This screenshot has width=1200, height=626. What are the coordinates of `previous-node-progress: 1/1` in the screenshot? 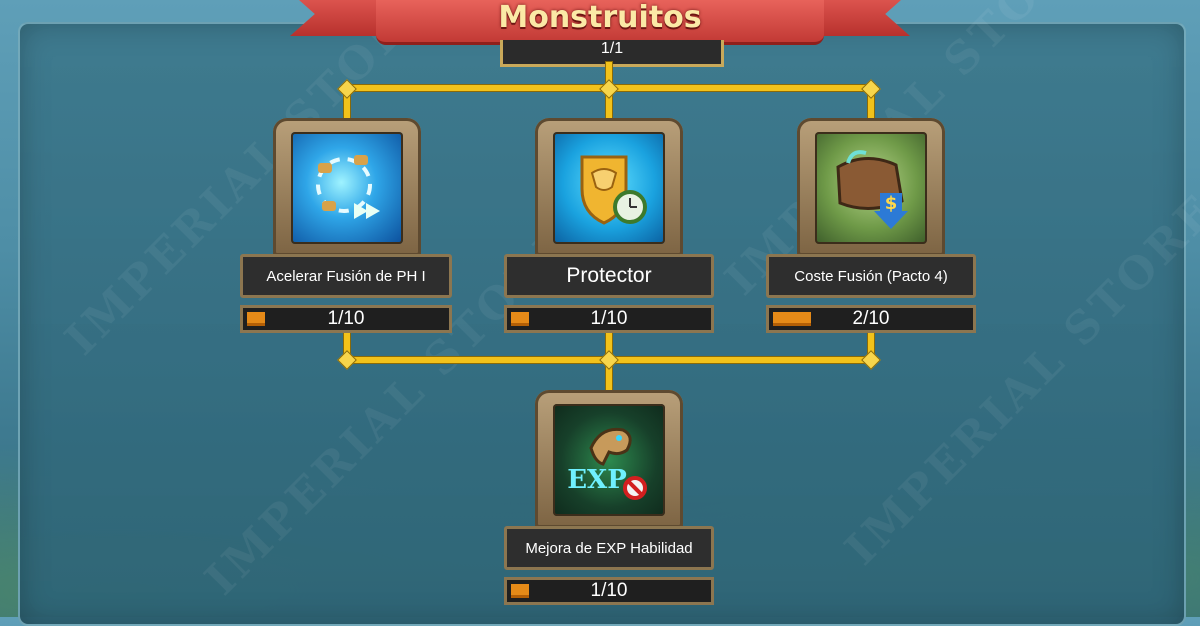 It's located at (612, 53).